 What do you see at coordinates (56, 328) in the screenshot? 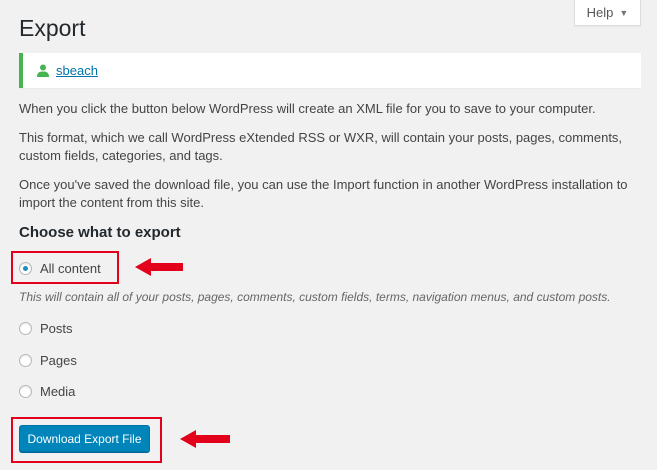
I see `radio-label-posts: Posts` at bounding box center [56, 328].